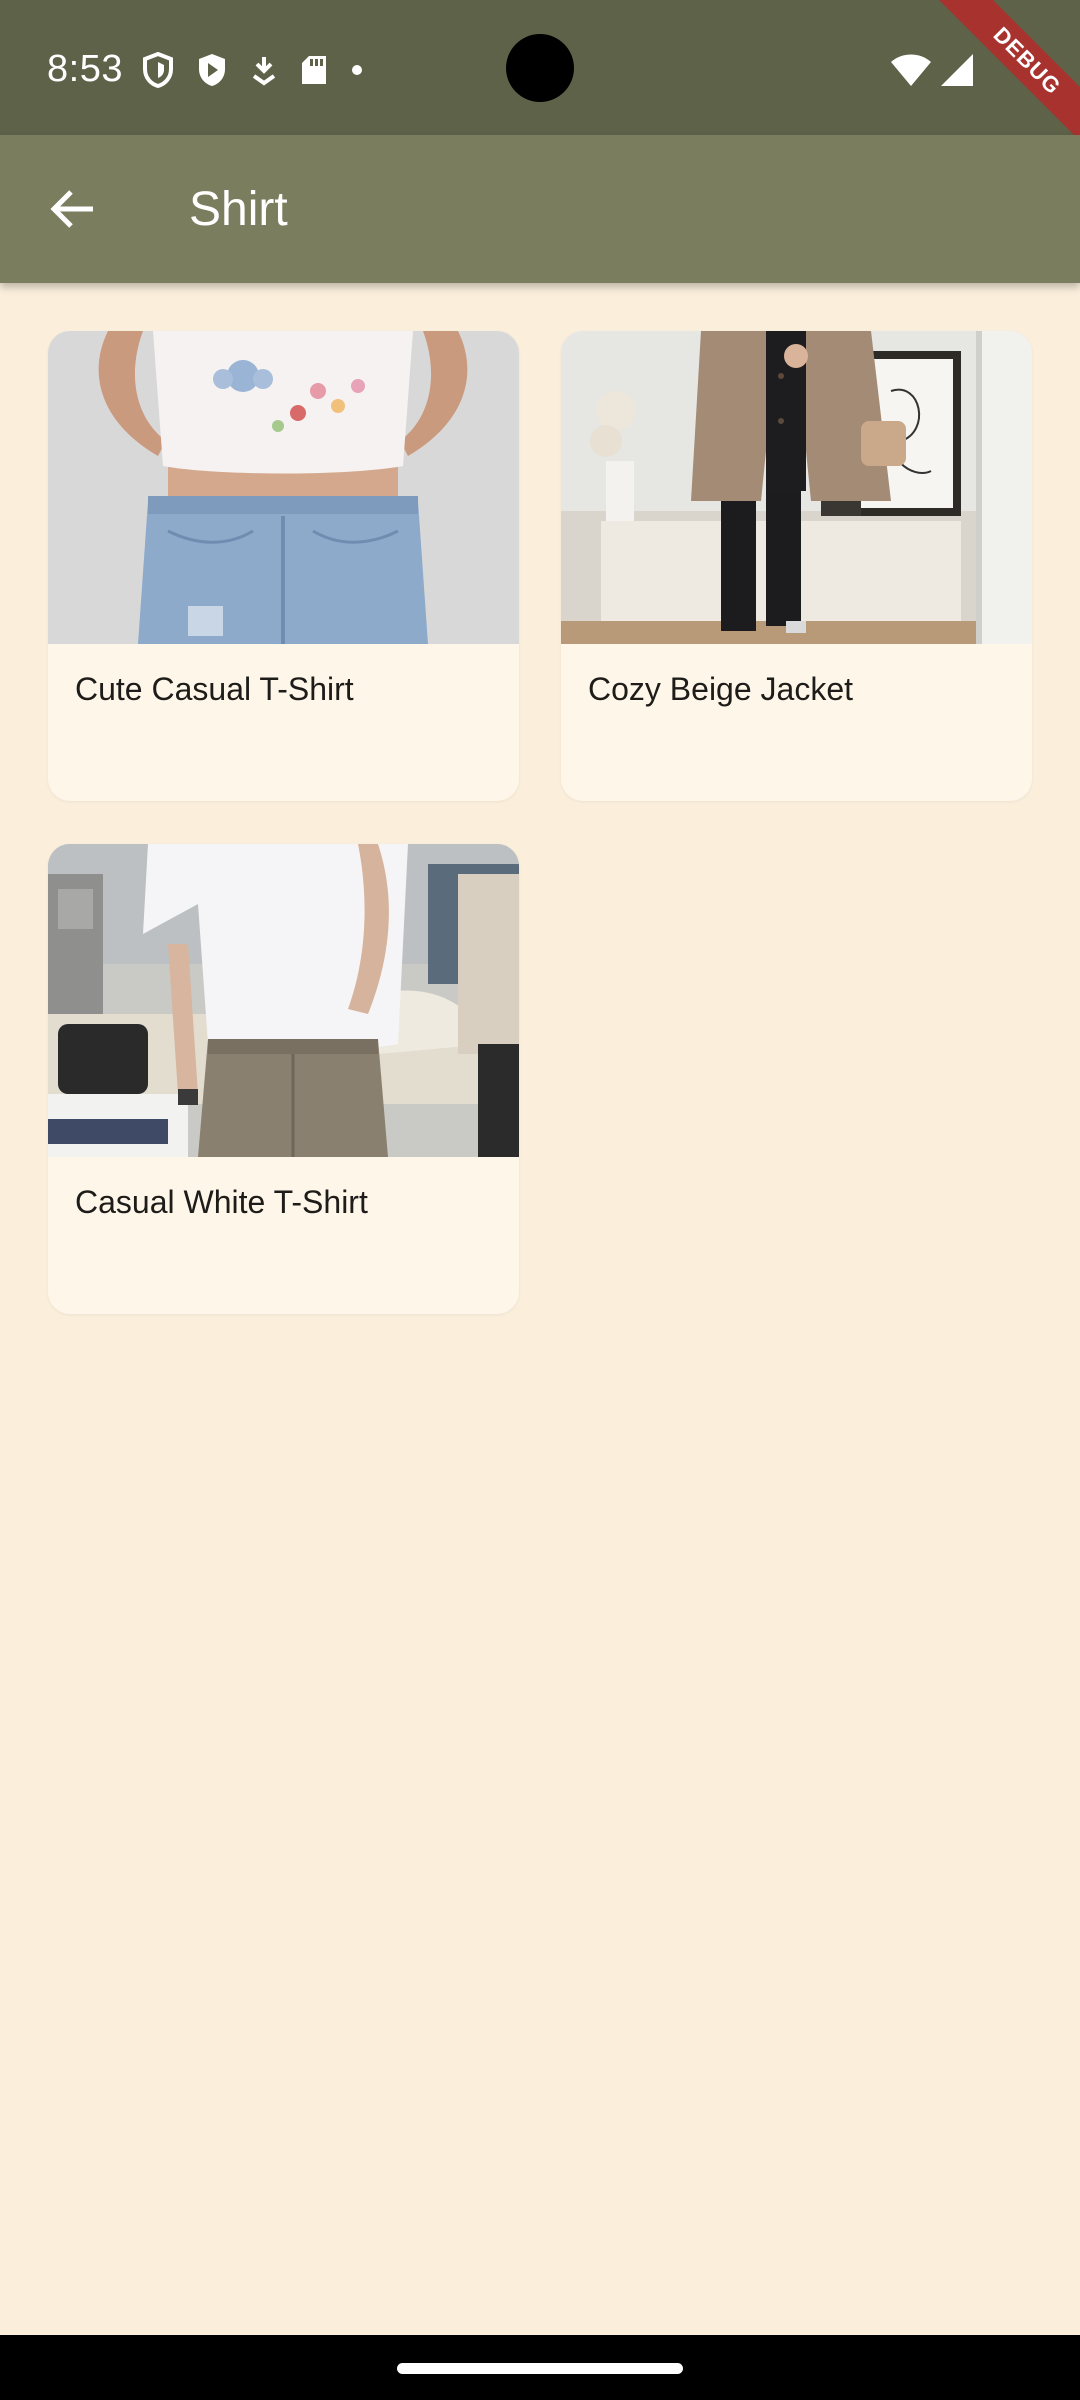 This screenshot has width=1080, height=2400. I want to click on shield-play-icon, so click(212, 70).